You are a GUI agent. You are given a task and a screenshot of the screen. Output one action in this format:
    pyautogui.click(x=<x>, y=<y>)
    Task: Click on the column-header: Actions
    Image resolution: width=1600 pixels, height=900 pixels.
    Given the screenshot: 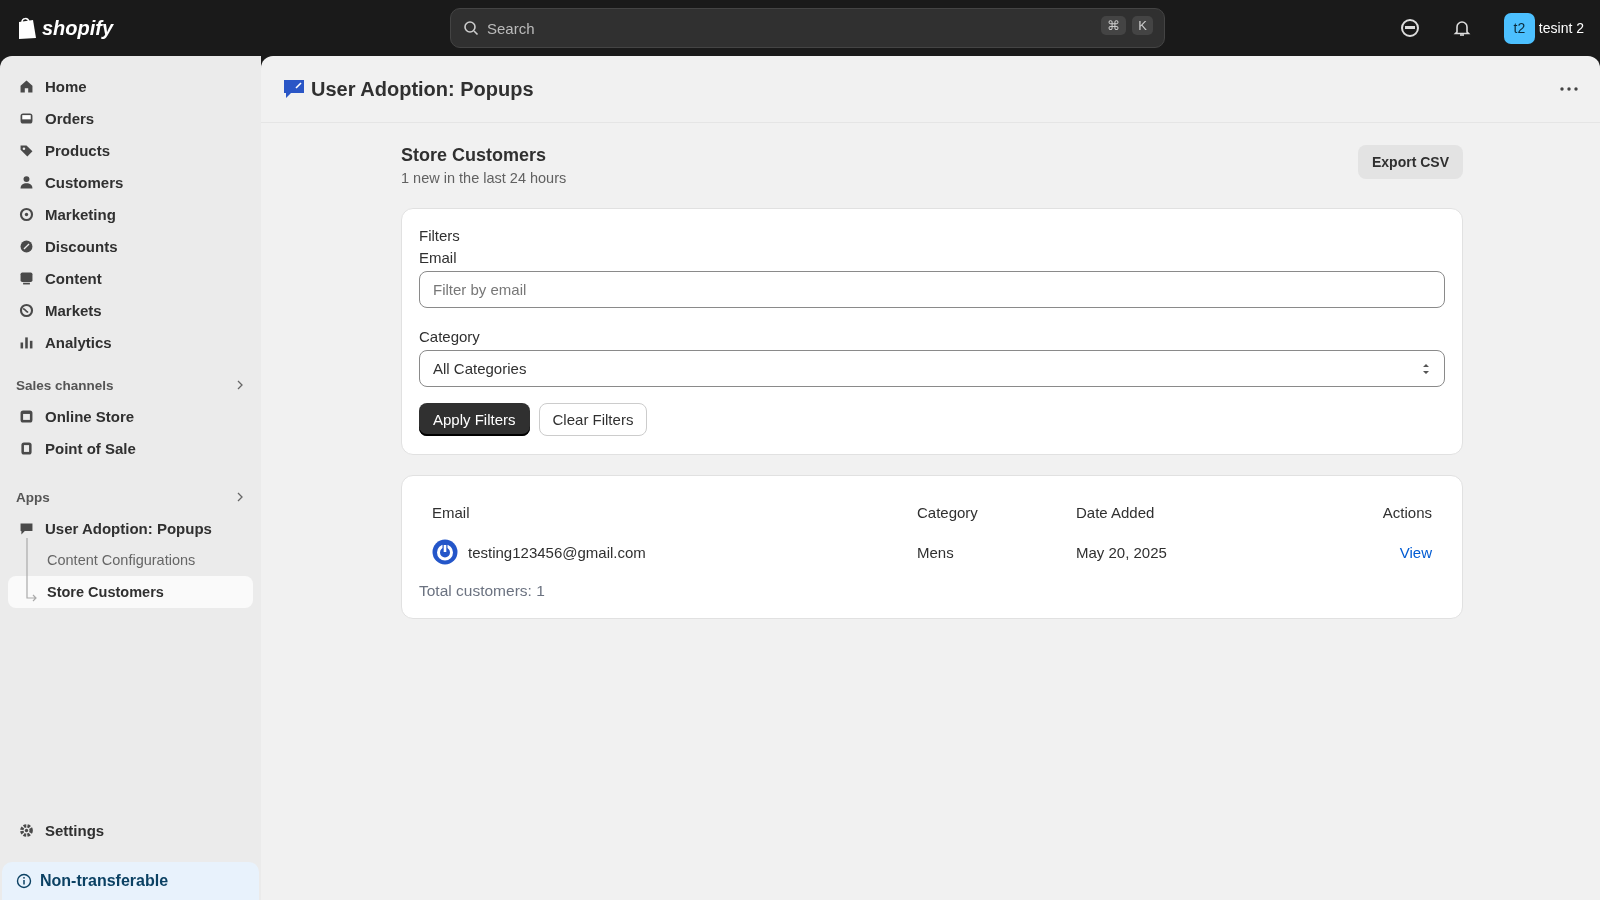 What is the action you would take?
    pyautogui.click(x=1406, y=512)
    